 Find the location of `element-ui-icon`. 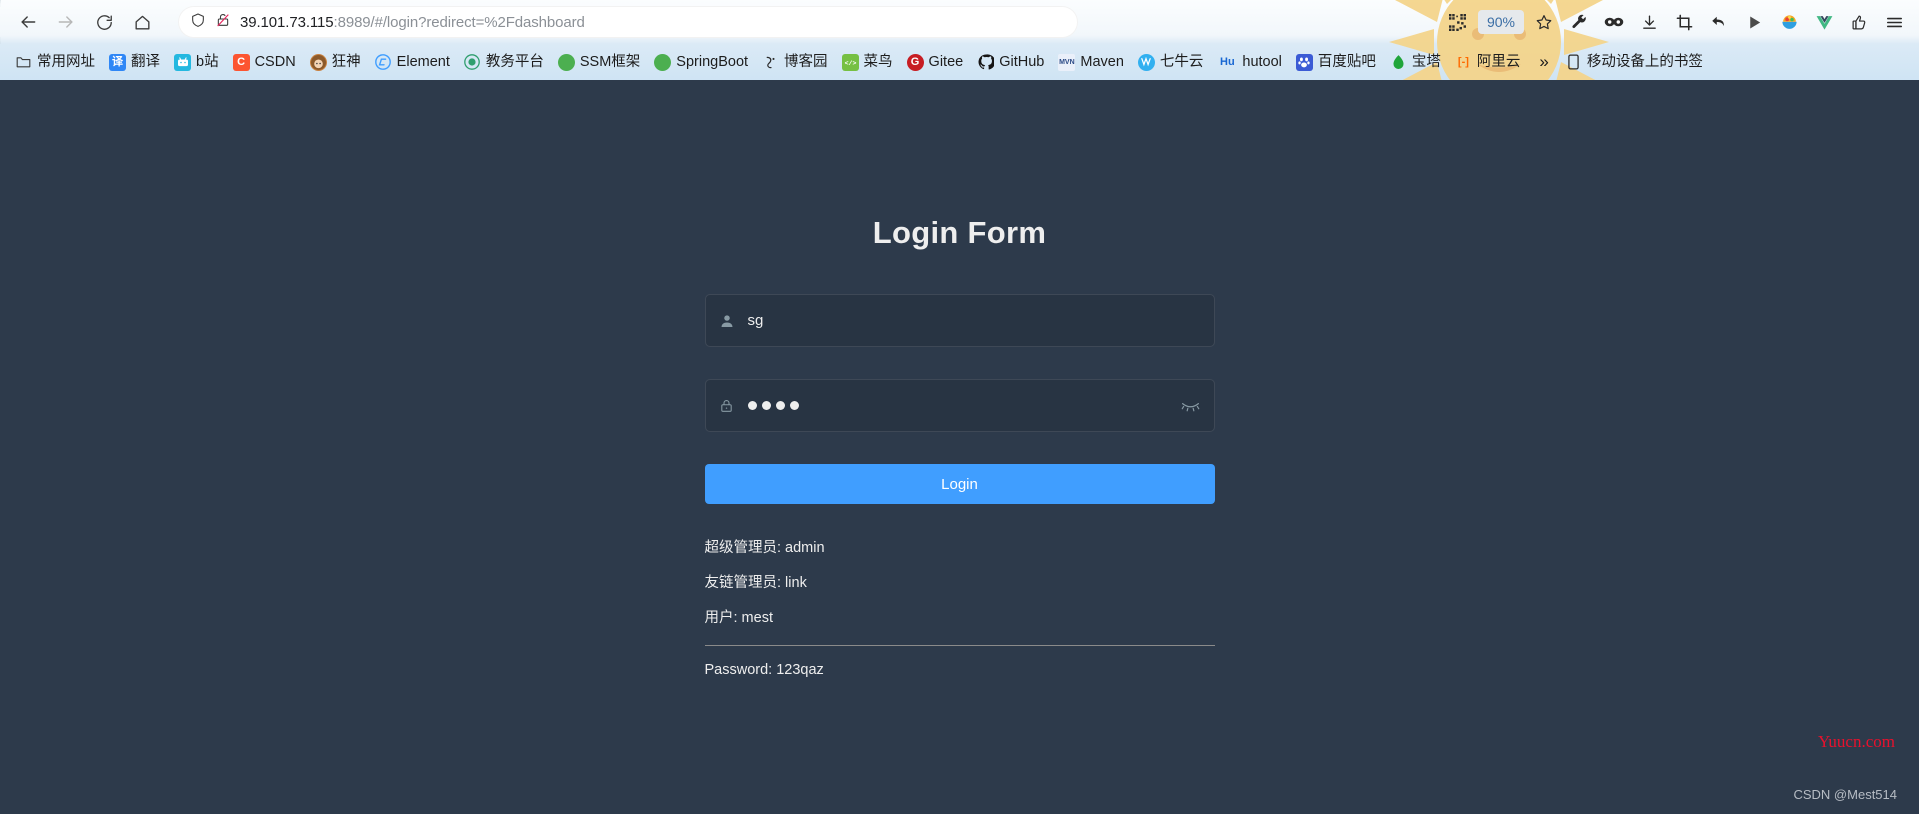

element-ui-icon is located at coordinates (383, 62).